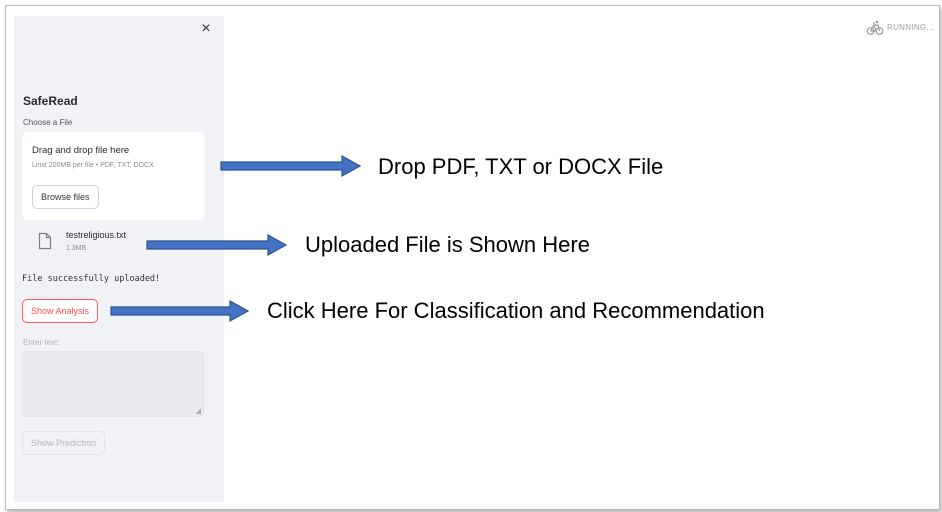 The image size is (942, 512). Describe the element at coordinates (50, 101) in the screenshot. I see `app-title: SafeRead` at that location.